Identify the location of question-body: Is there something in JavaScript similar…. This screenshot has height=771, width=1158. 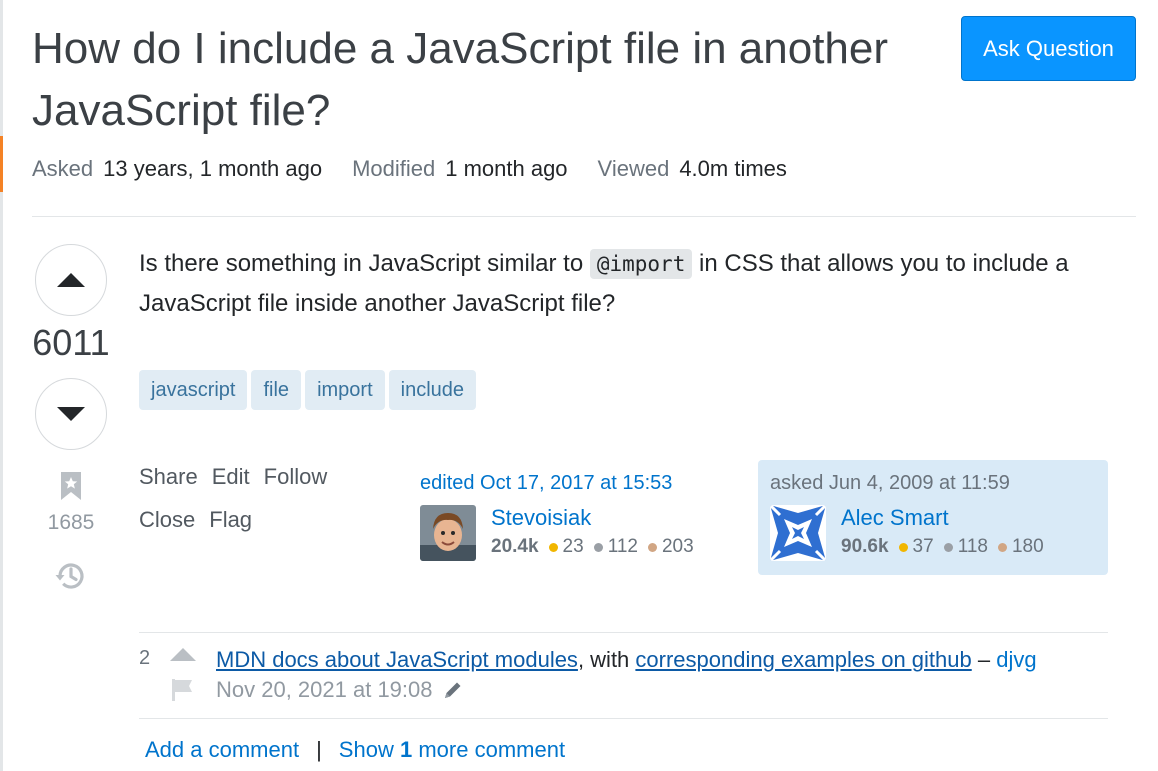
(619, 284).